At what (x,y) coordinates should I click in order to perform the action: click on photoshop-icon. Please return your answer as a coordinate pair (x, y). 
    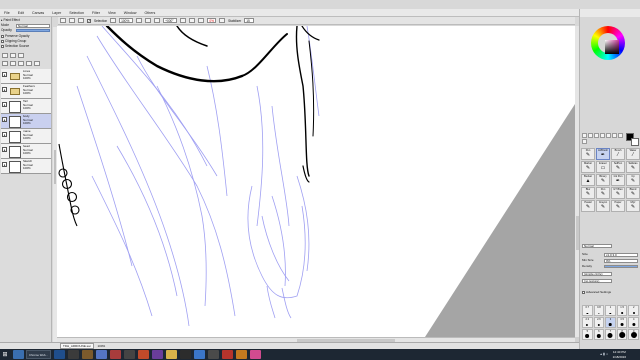
    Looking at the image, I should click on (59, 354).